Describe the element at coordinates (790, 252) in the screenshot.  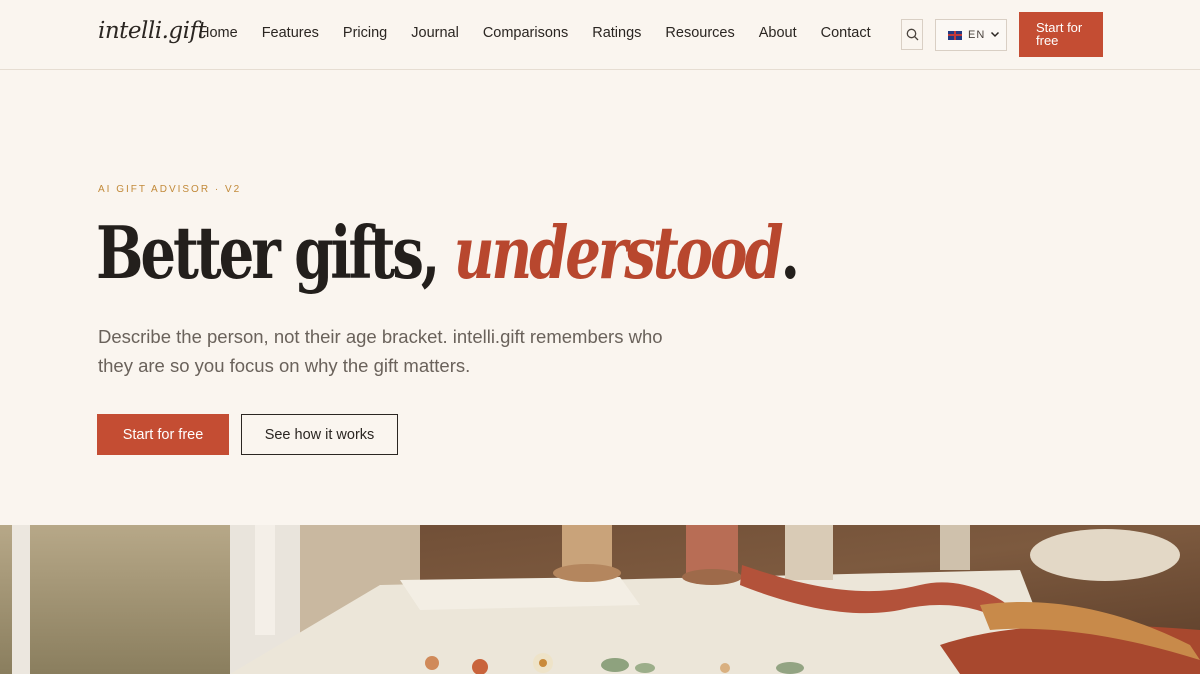
I see `headline-period: .` at that location.